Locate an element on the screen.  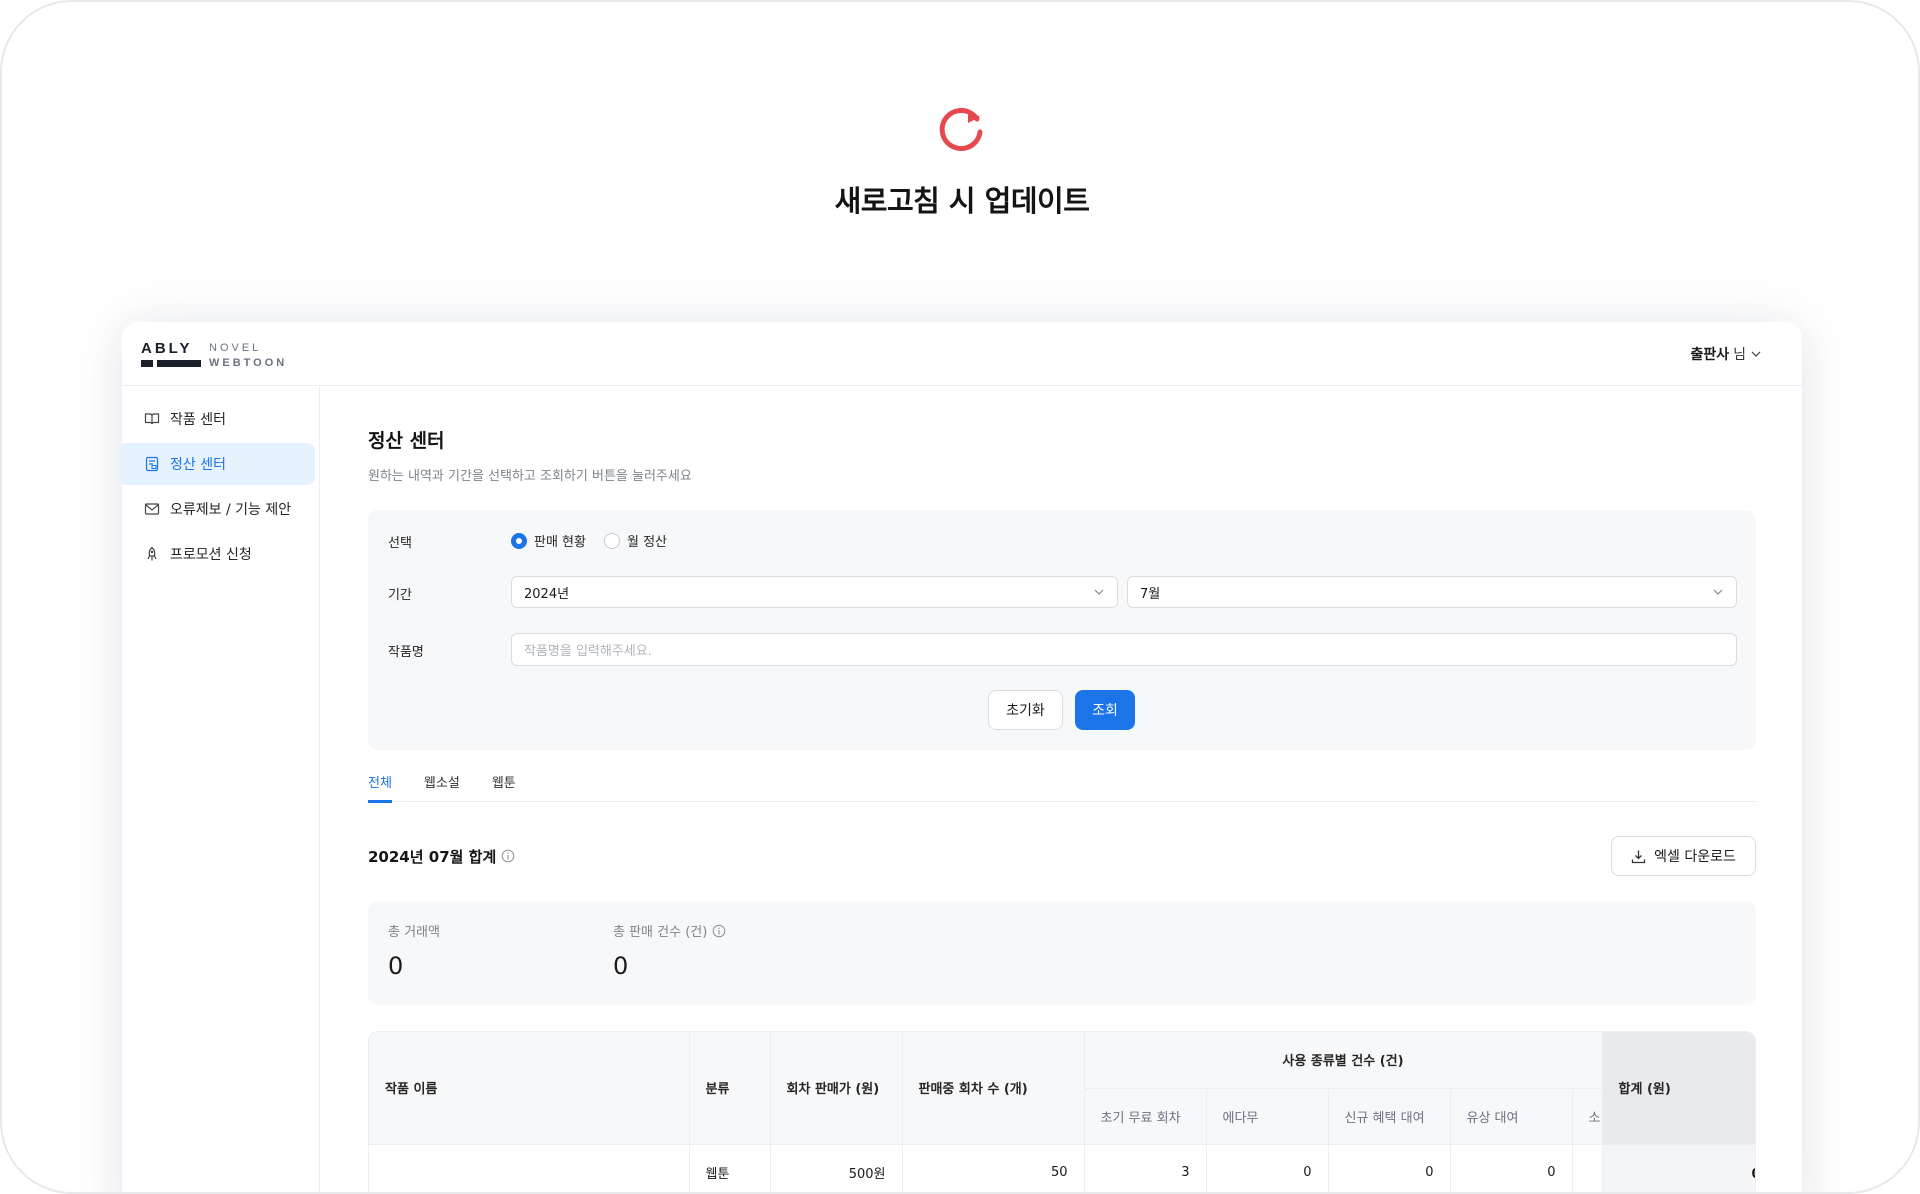
col-usage-group: 사용 종류별 건수 (건) is located at coordinates (1343, 1060).